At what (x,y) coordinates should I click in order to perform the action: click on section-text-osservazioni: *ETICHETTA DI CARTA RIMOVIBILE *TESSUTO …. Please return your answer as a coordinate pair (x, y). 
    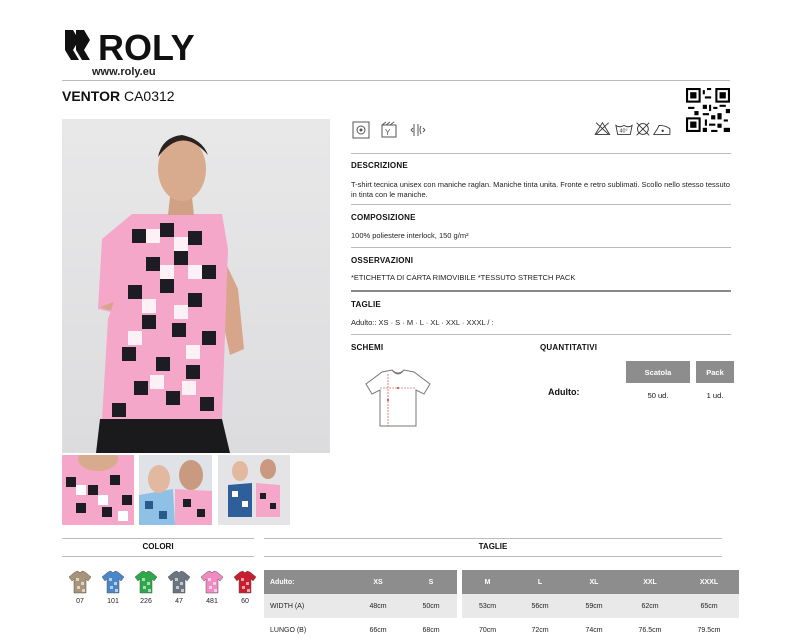
    Looking at the image, I should click on (463, 277).